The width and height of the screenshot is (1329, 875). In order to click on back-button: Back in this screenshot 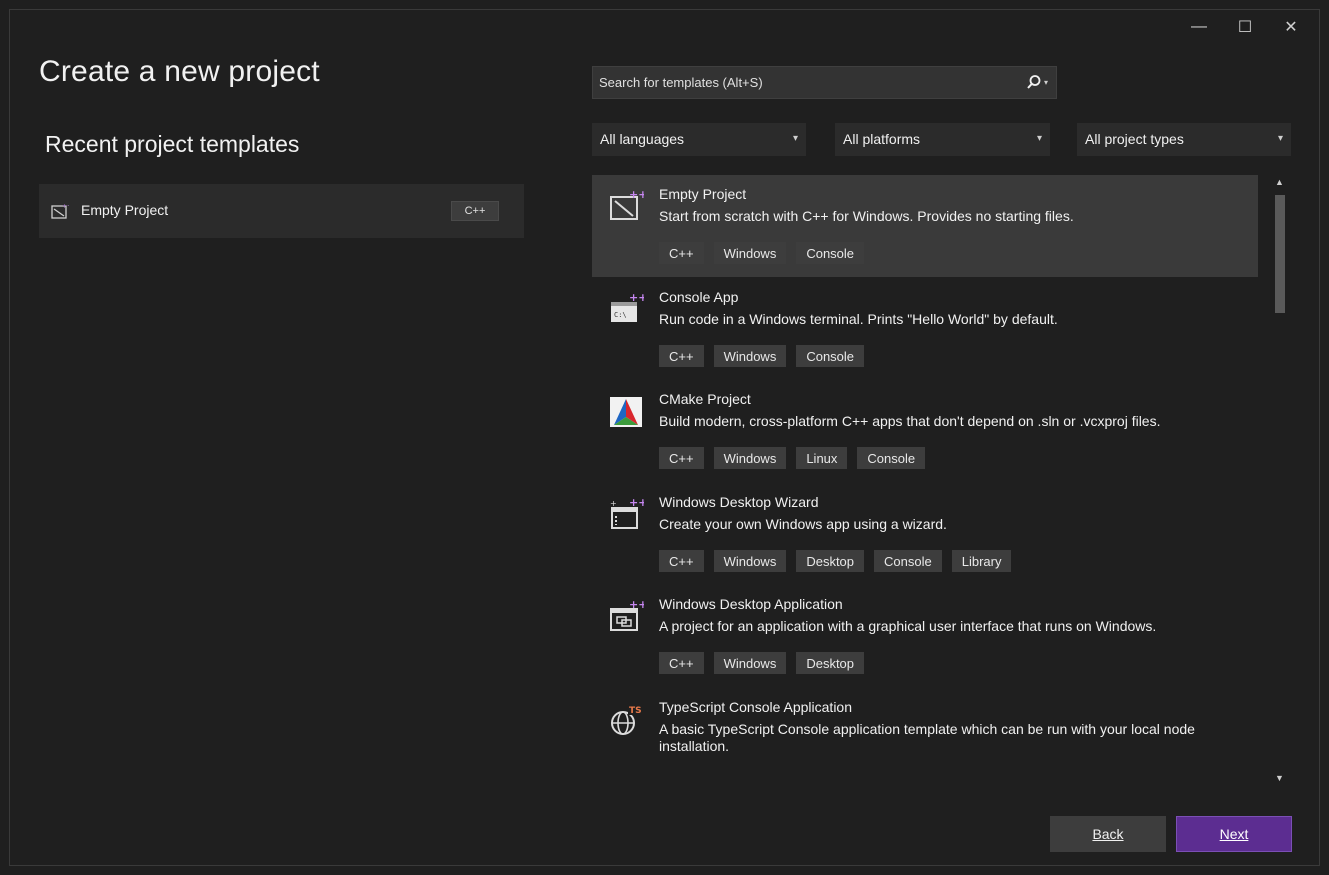, I will do `click(1108, 834)`.